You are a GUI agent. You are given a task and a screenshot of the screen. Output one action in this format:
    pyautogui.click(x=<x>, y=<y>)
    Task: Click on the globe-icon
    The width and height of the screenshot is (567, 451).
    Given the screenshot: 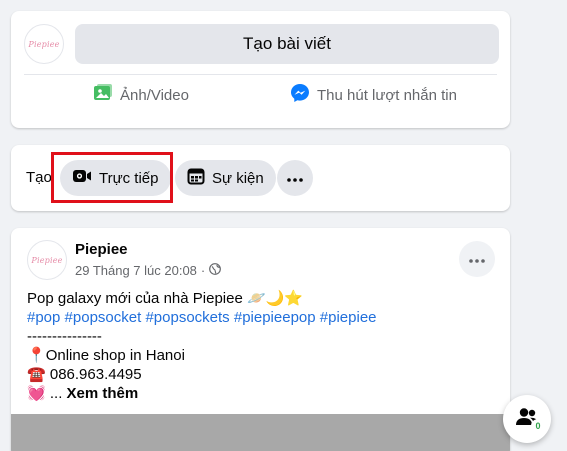 What is the action you would take?
    pyautogui.click(x=215, y=270)
    